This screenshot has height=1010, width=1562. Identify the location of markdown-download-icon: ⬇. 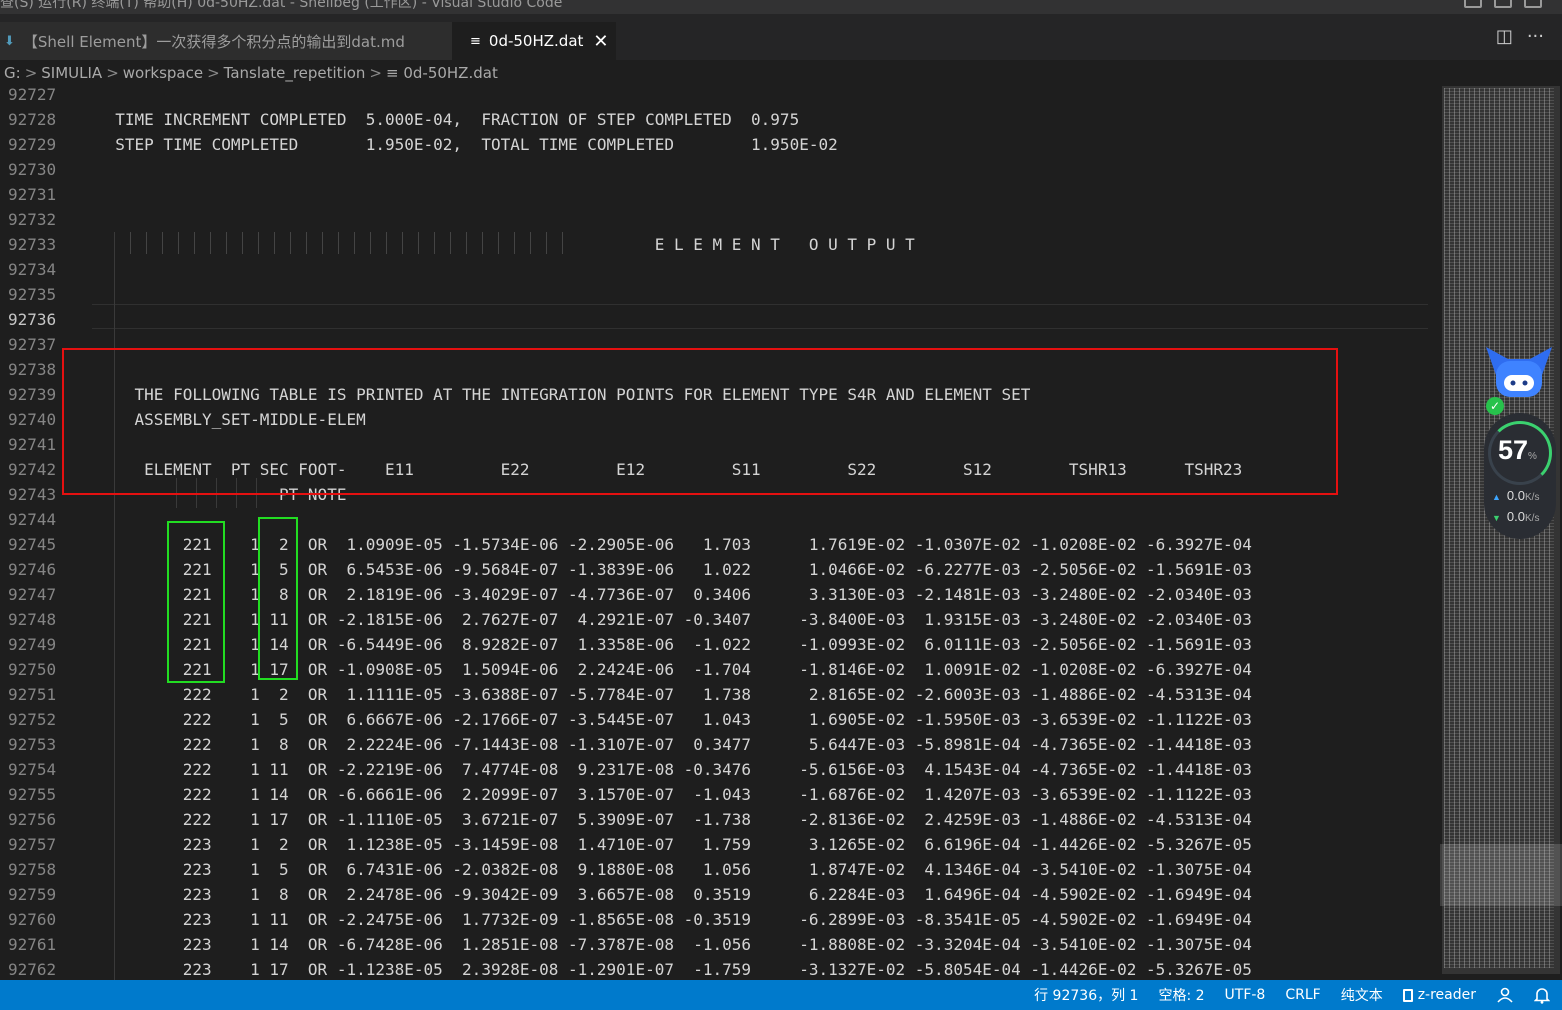
(9, 41).